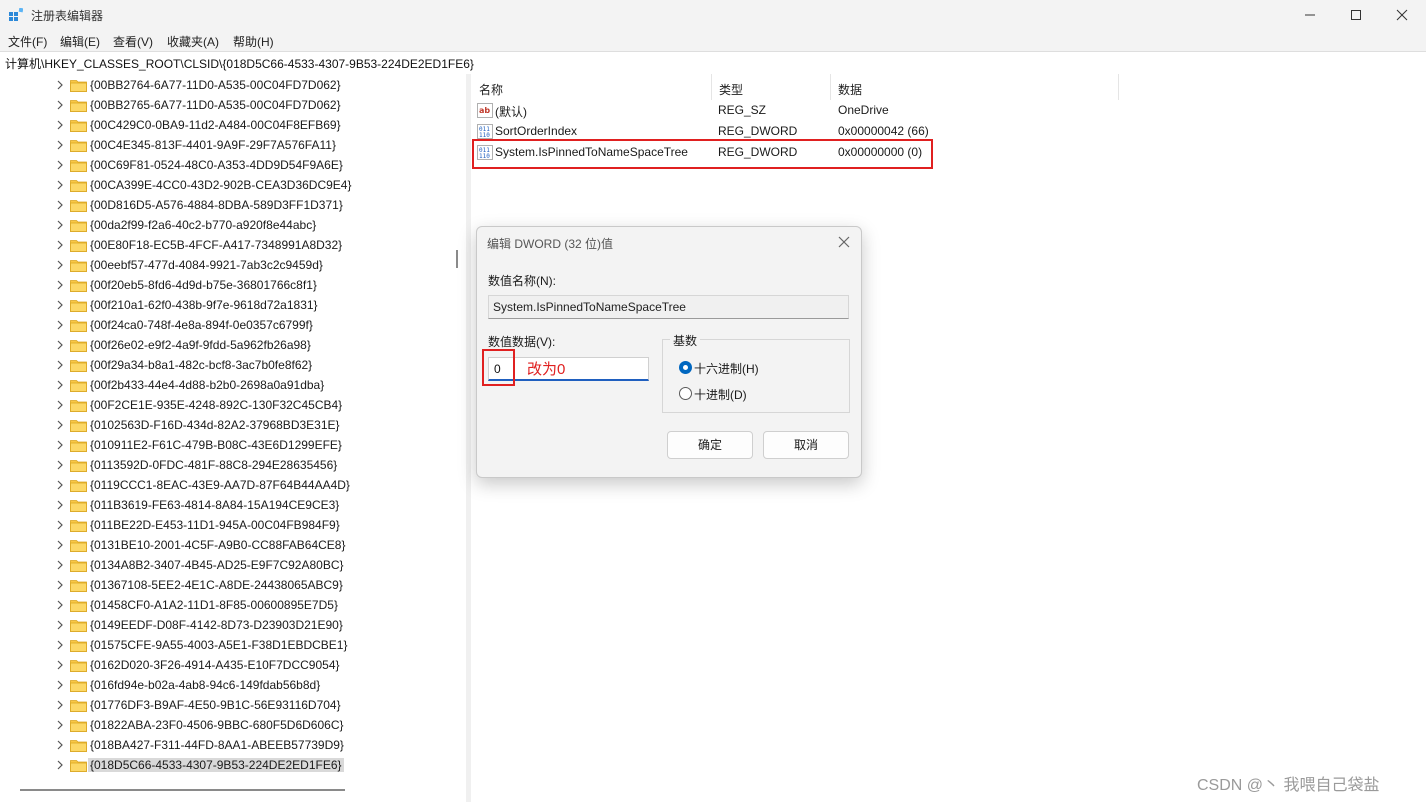  What do you see at coordinates (726, 368) in the screenshot?
I see `radio-hex-label: 十六进制(H)` at bounding box center [726, 368].